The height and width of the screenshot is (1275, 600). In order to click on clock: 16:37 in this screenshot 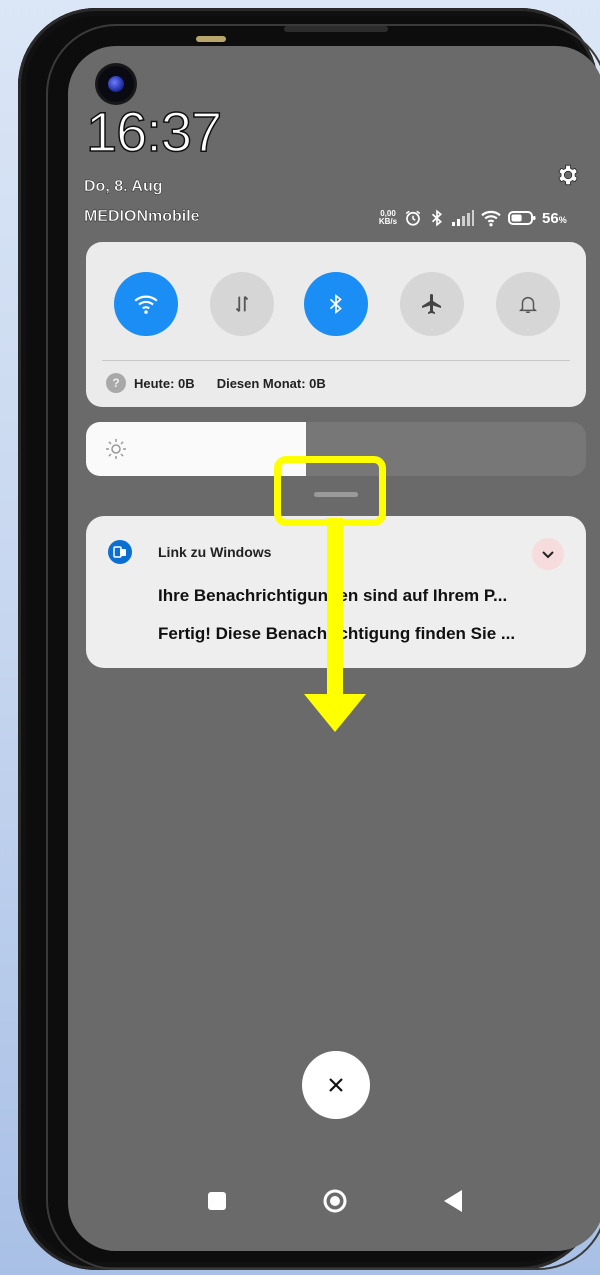, I will do `click(154, 132)`.